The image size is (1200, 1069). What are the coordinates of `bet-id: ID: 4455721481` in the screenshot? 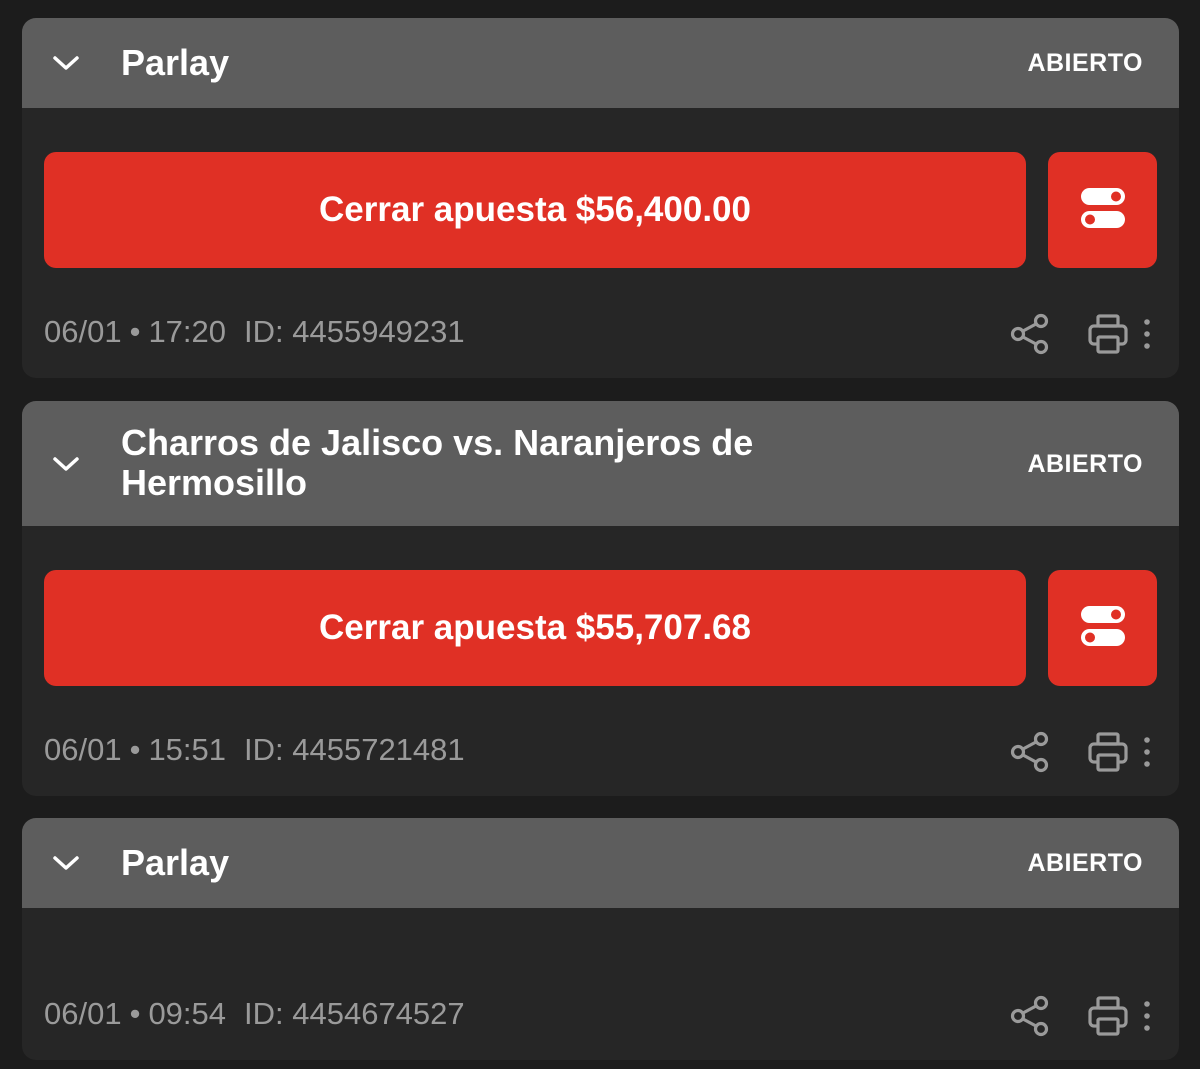 It's located at (354, 749).